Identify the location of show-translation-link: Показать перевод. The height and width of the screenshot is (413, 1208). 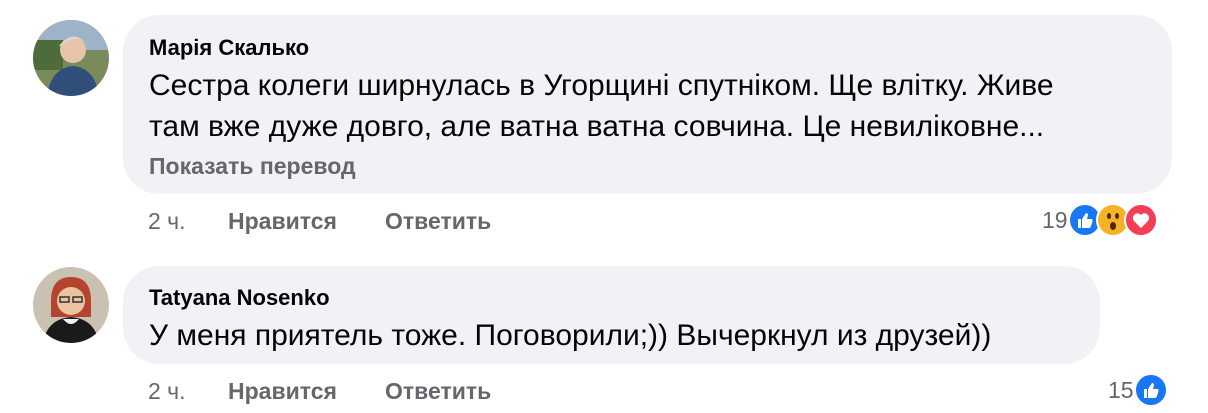
(647, 166).